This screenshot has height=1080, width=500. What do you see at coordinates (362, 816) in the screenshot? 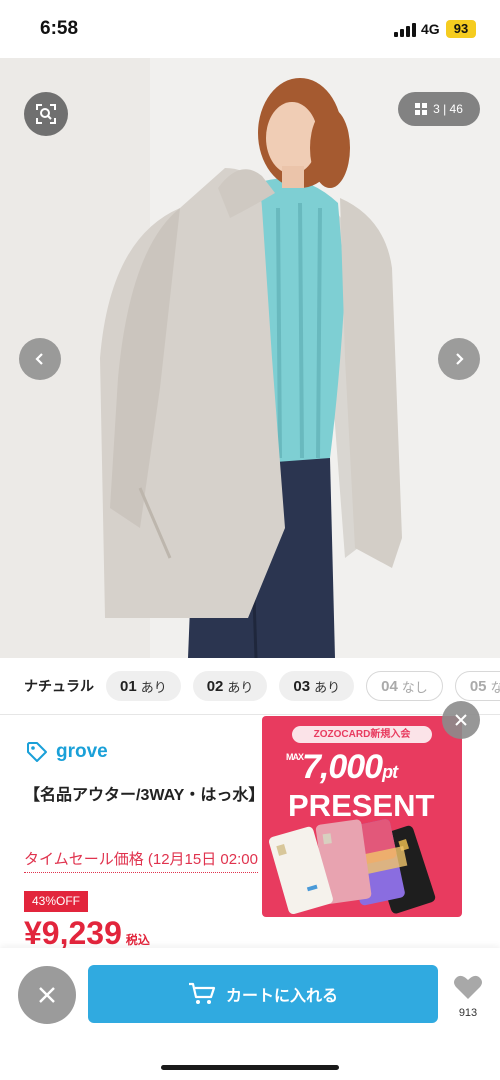
I see `zozocard-promo-banner: ZOZOCARD新規入会 MAX 7,000pt PRESENT` at bounding box center [362, 816].